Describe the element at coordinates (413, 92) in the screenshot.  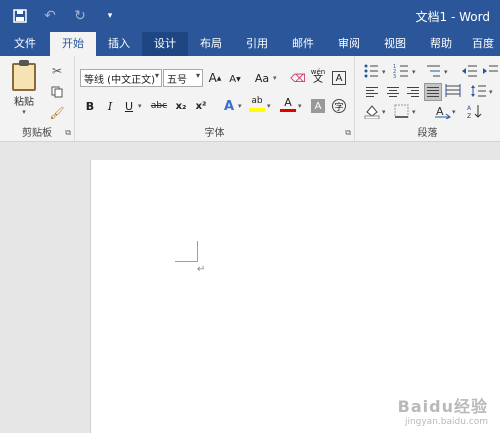
I see `align-right-icon` at that location.